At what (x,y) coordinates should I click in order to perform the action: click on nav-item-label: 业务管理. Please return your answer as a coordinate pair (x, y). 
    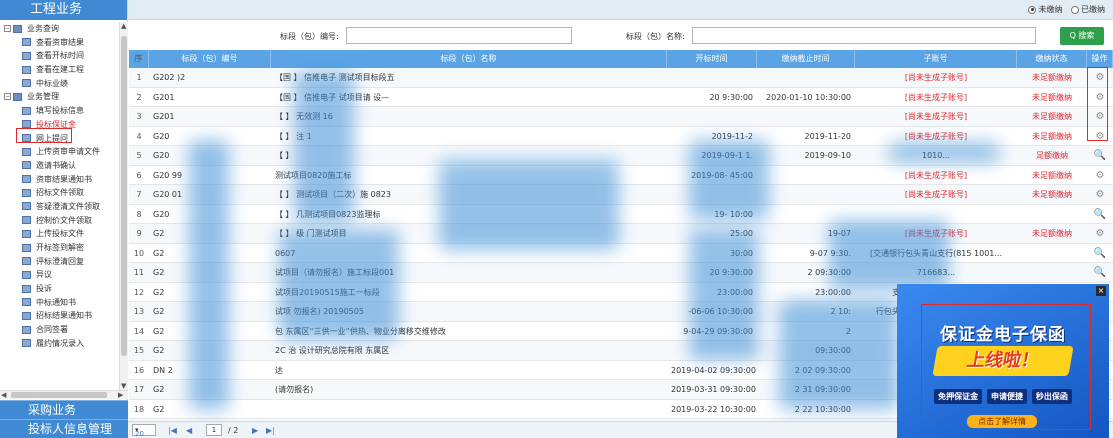
    Looking at the image, I should click on (43, 97).